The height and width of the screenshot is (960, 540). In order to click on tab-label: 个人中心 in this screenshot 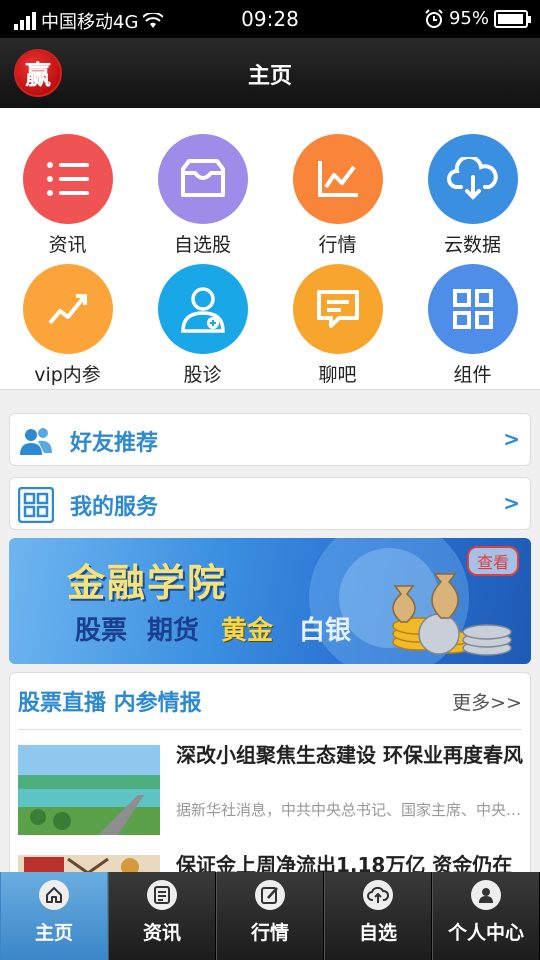, I will do `click(485, 933)`.